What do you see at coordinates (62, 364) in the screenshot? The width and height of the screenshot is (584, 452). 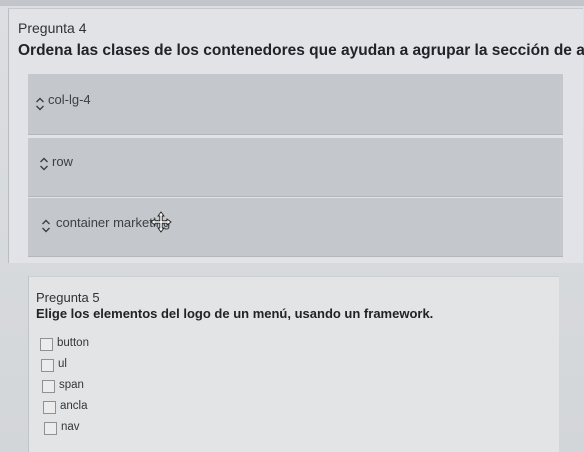 I see `option-label: ul` at bounding box center [62, 364].